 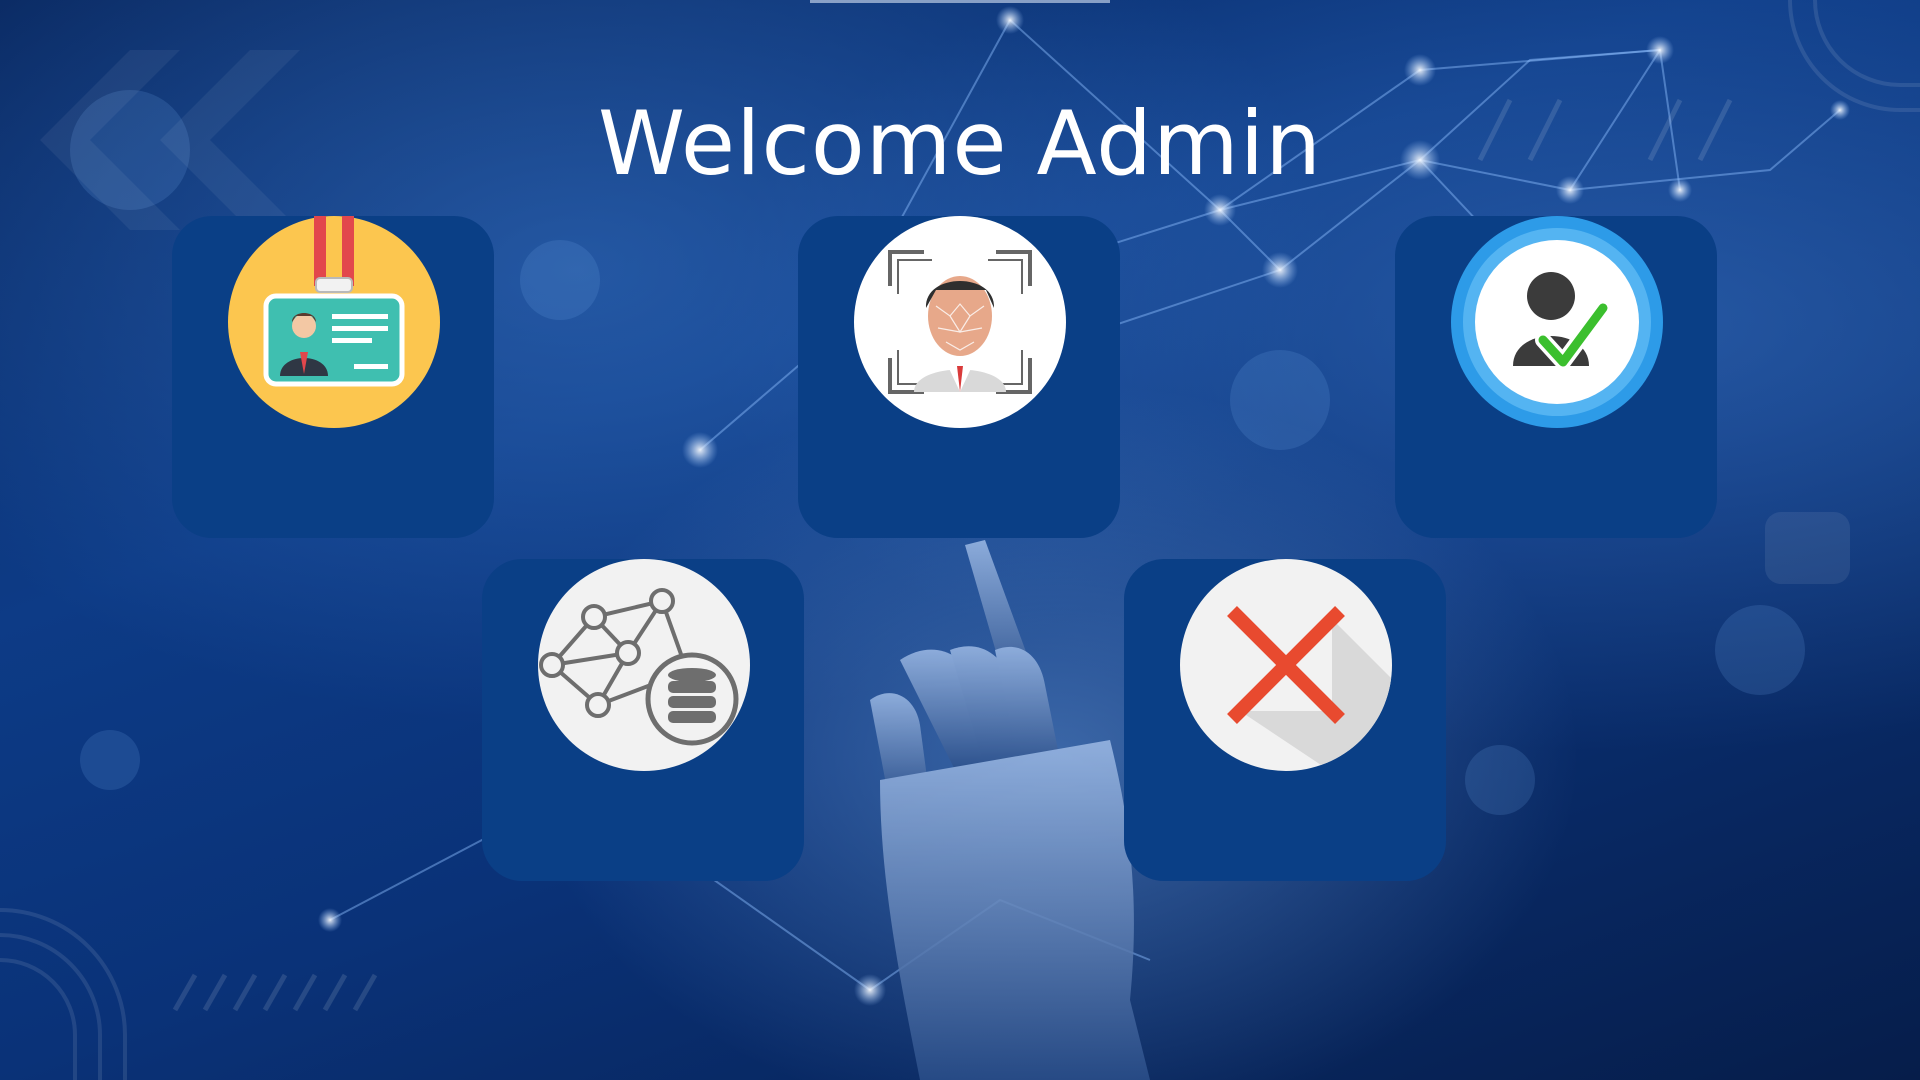 I want to click on close-tile, so click(x=1285, y=720).